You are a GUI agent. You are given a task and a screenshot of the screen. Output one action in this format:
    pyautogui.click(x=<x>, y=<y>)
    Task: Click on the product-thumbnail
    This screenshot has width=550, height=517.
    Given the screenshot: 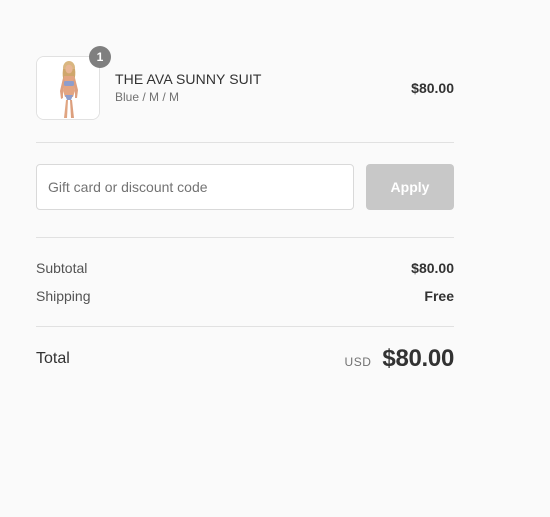 What is the action you would take?
    pyautogui.click(x=68, y=88)
    